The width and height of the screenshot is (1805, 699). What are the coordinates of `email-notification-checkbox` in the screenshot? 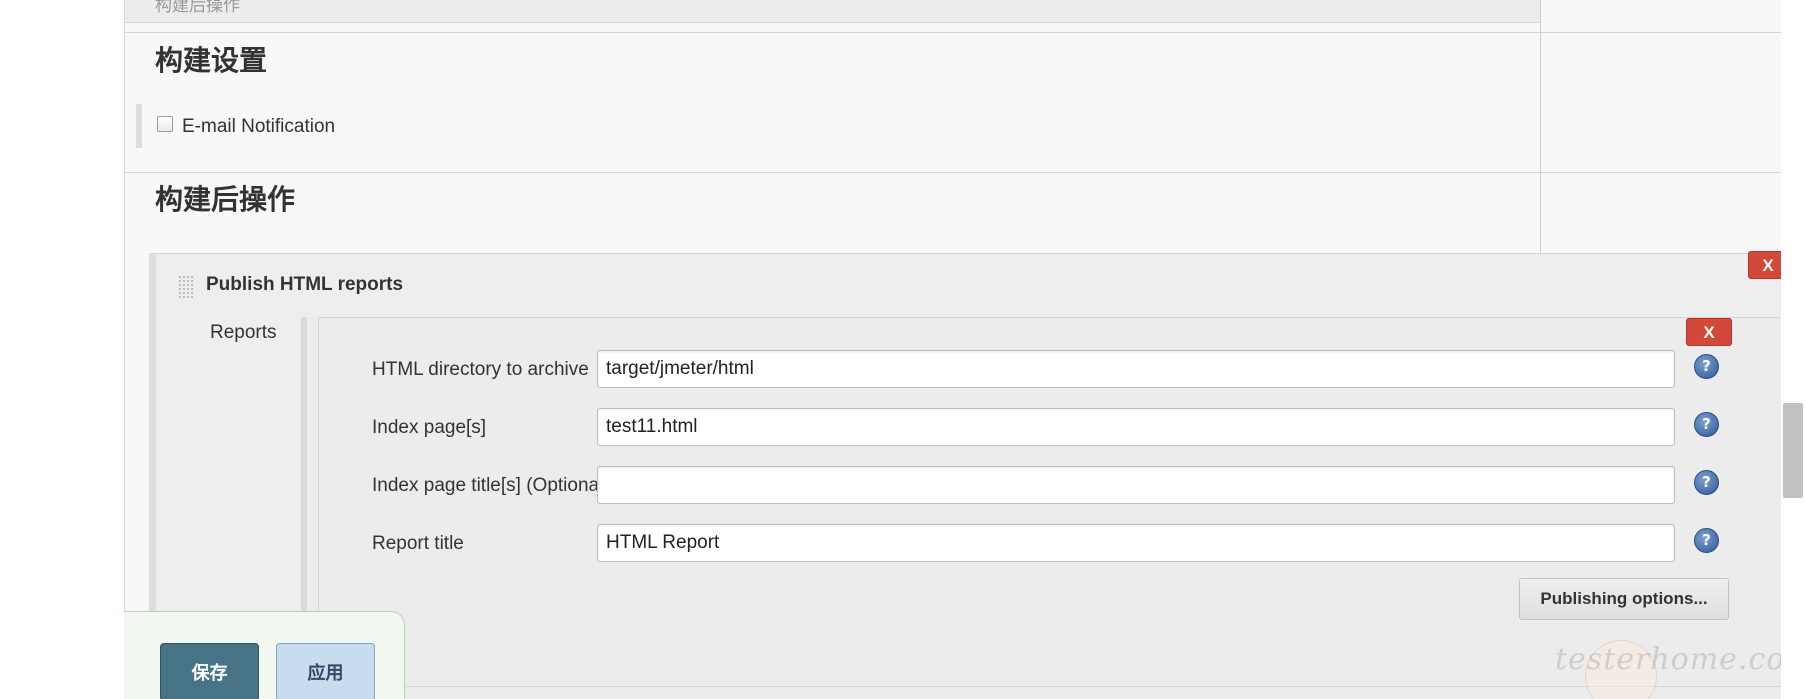 It's located at (165, 124).